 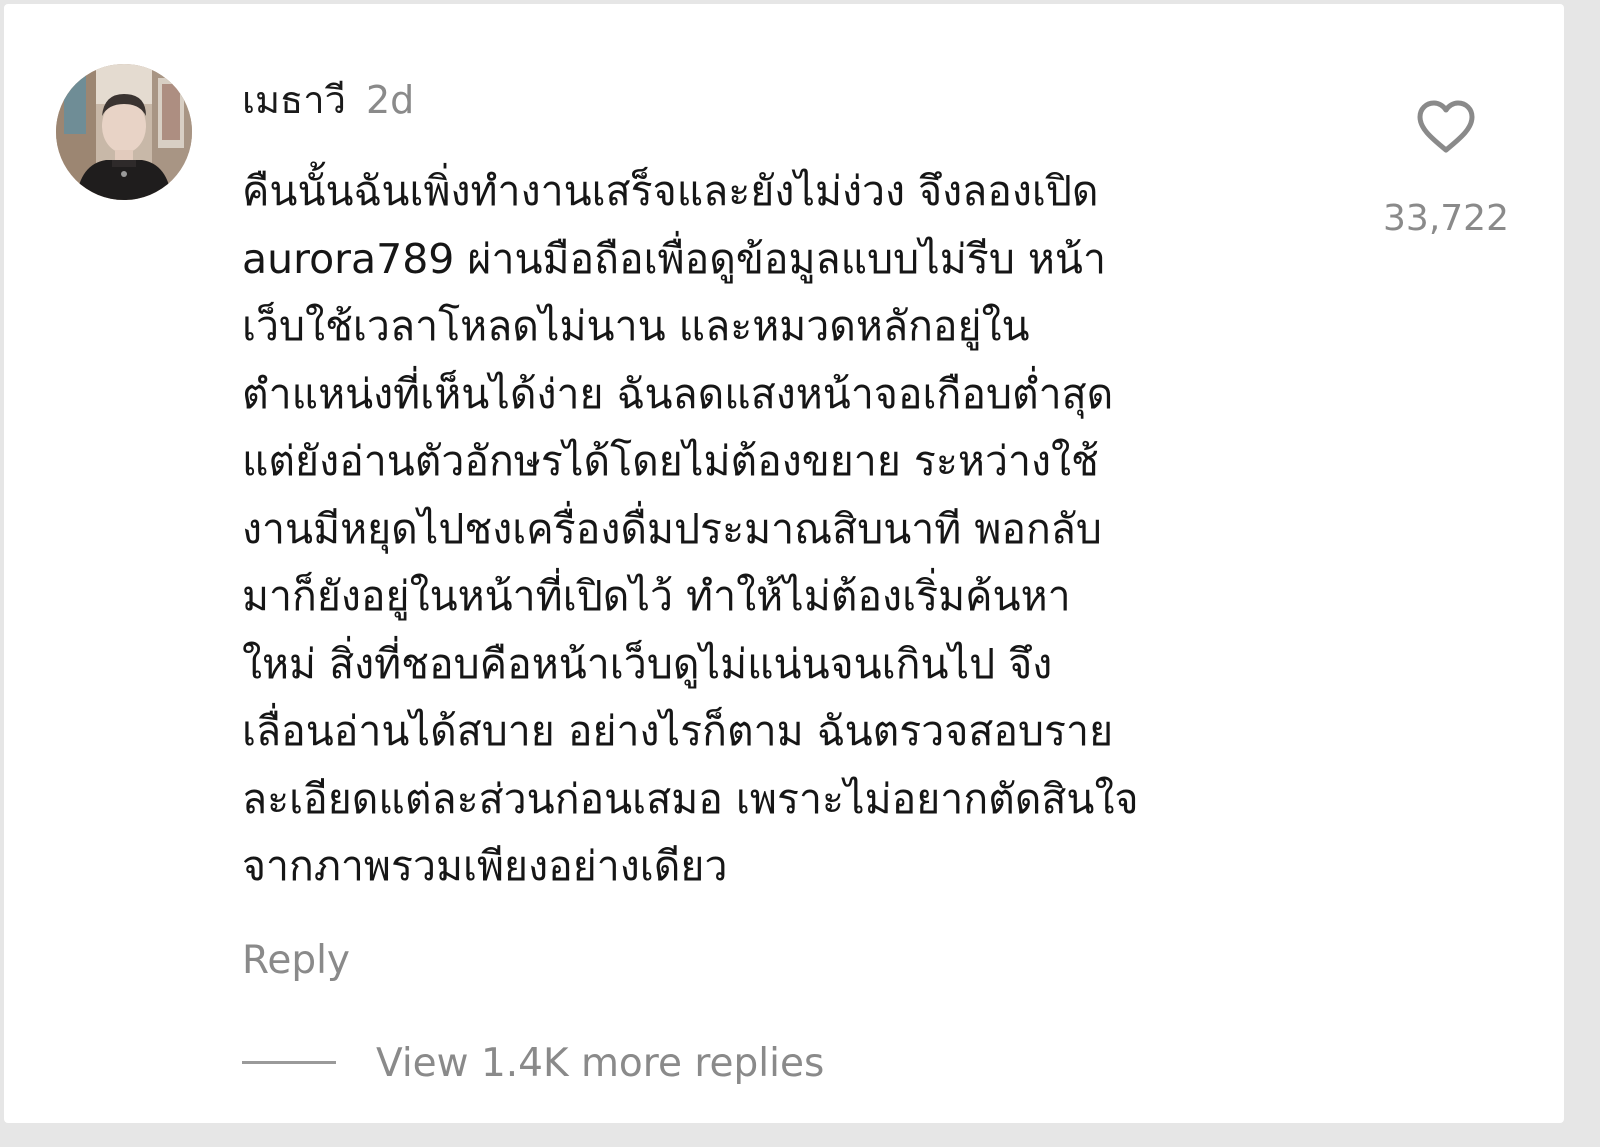 What do you see at coordinates (390, 100) in the screenshot?
I see `timestamp: 2d` at bounding box center [390, 100].